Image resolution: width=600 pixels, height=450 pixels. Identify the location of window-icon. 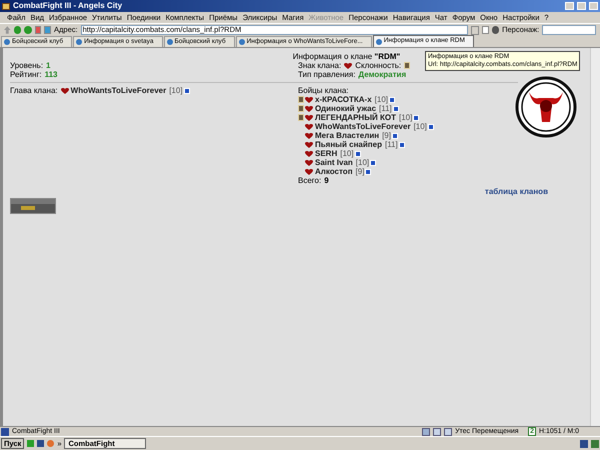
(448, 432).